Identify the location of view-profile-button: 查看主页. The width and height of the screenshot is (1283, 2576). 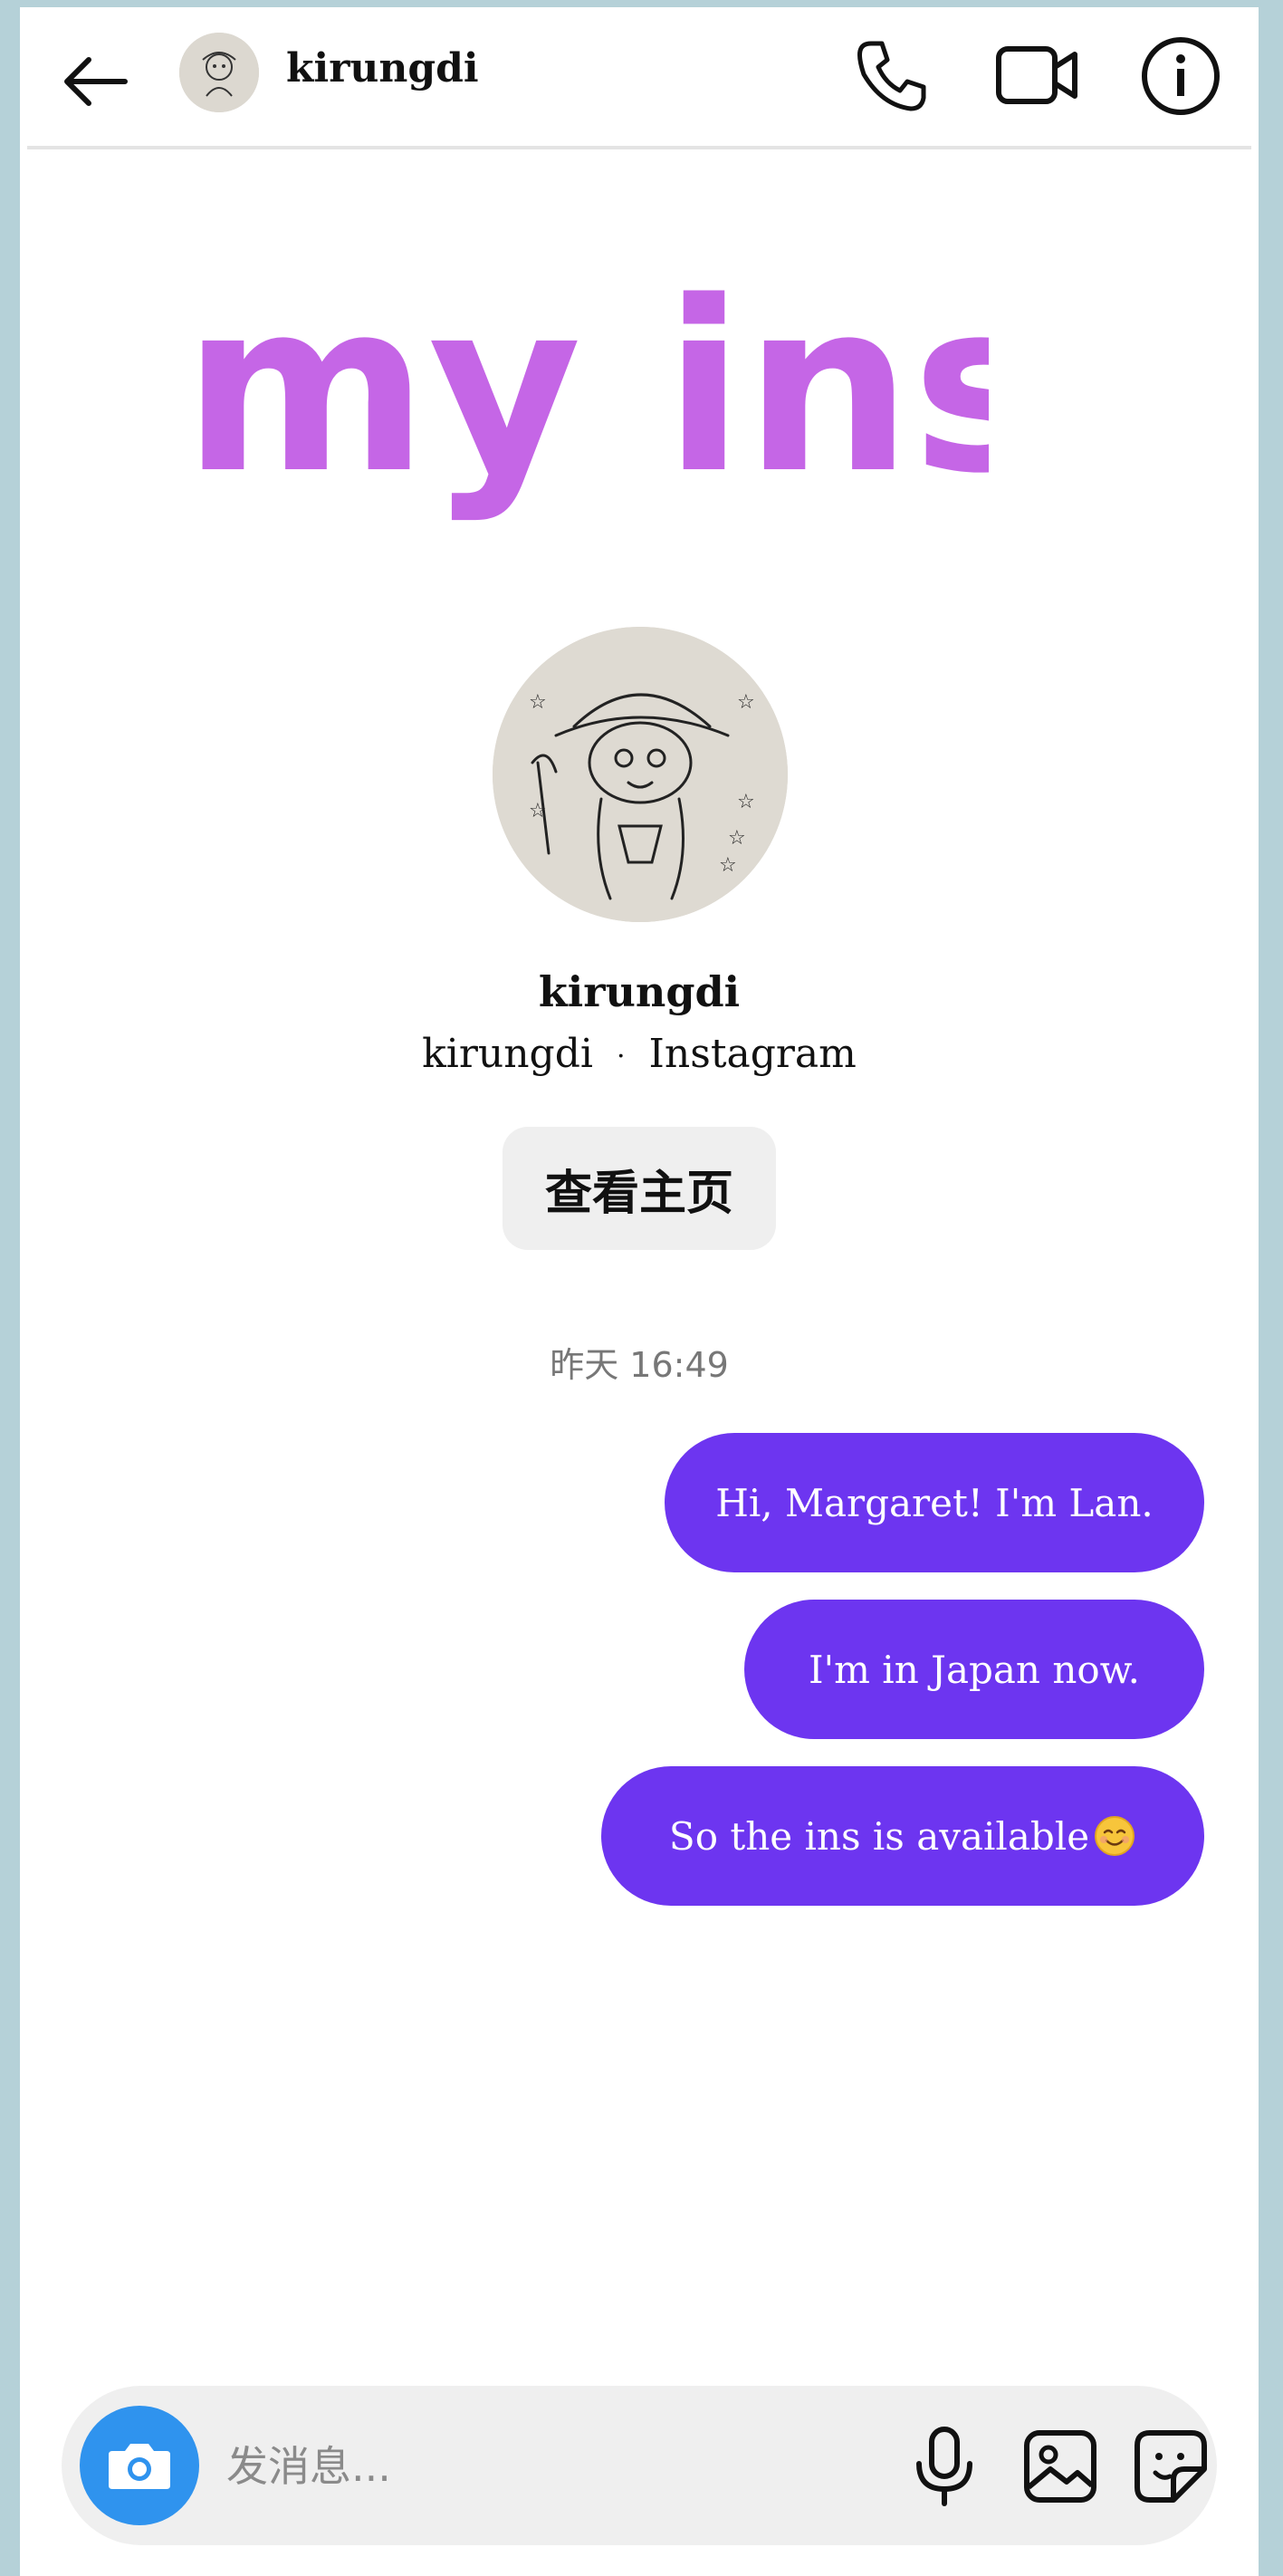
(639, 1188).